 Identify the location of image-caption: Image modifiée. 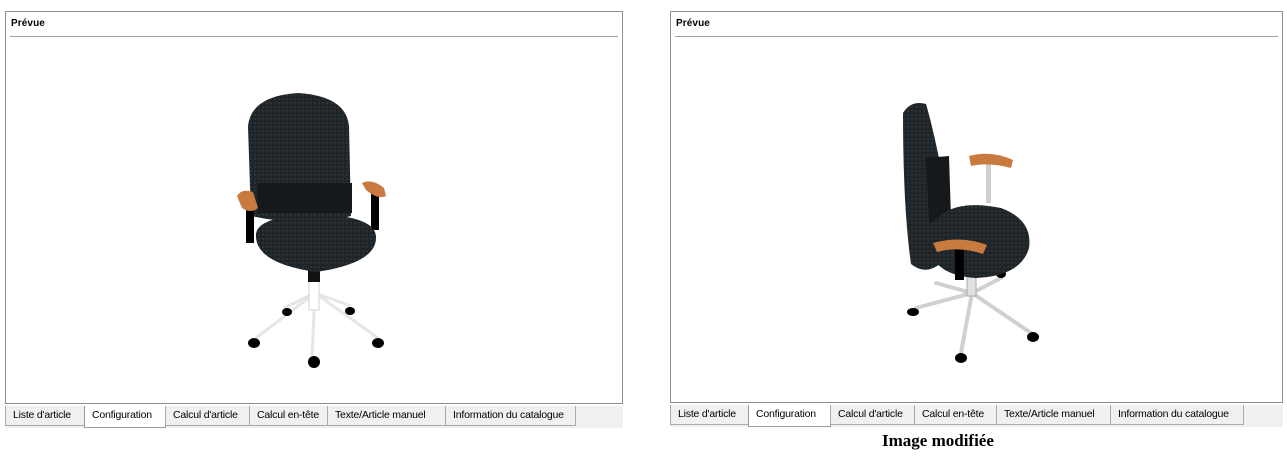
(938, 440).